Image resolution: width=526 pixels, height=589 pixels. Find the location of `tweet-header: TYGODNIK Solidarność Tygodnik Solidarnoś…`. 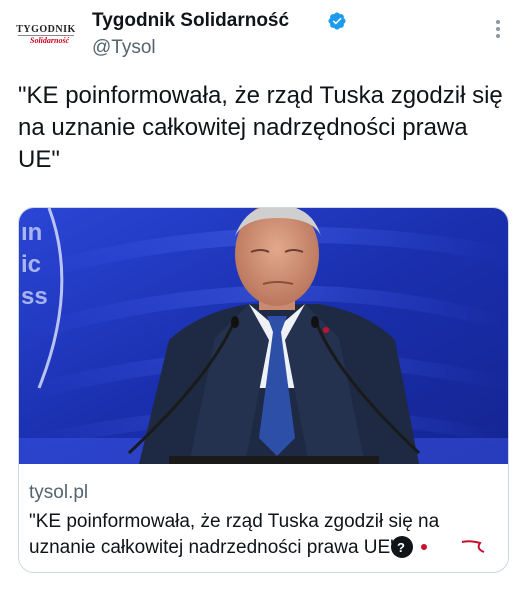

tweet-header: TYGODNIK Solidarność Tygodnik Solidarnoś… is located at coordinates (263, 35).